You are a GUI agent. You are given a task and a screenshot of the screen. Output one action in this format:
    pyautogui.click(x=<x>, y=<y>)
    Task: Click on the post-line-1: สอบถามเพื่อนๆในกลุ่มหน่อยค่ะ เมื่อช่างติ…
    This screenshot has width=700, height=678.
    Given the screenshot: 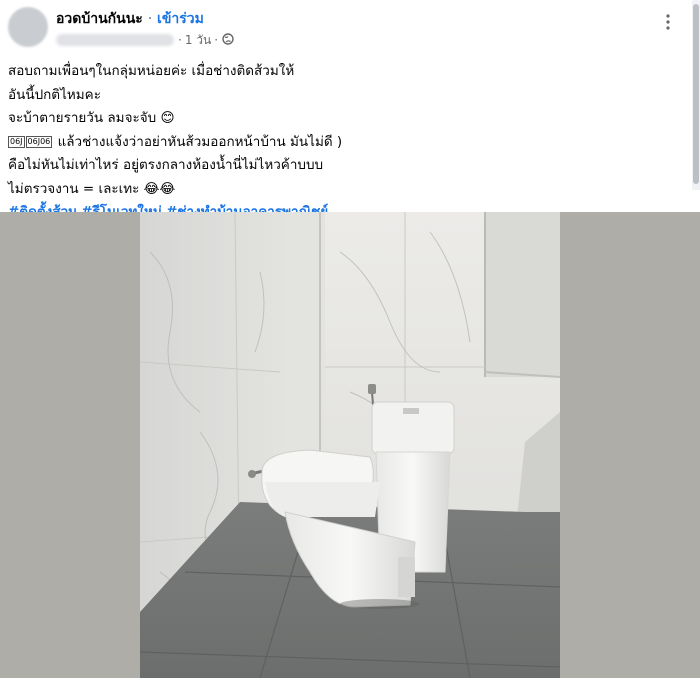 What is the action you would take?
    pyautogui.click(x=151, y=71)
    